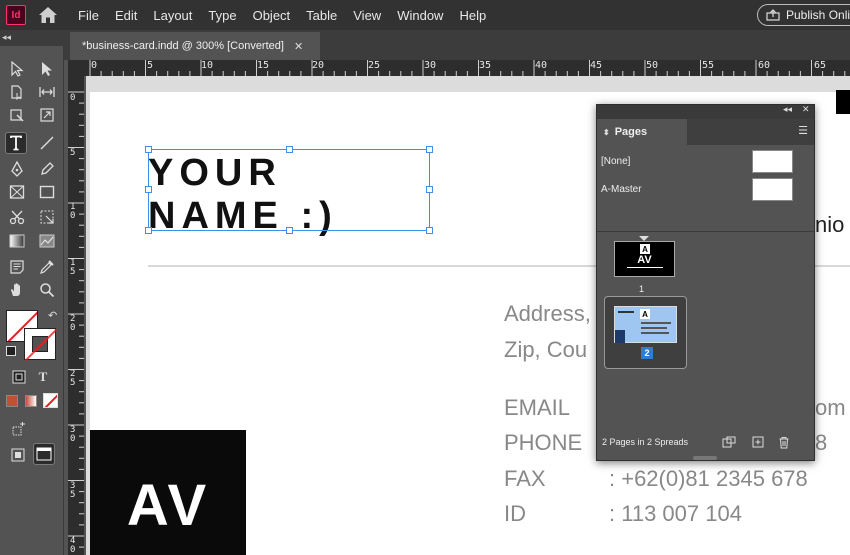 This screenshot has width=850, height=555. Describe the element at coordinates (645, 324) in the screenshot. I see `page-2-thumbnail: A` at that location.